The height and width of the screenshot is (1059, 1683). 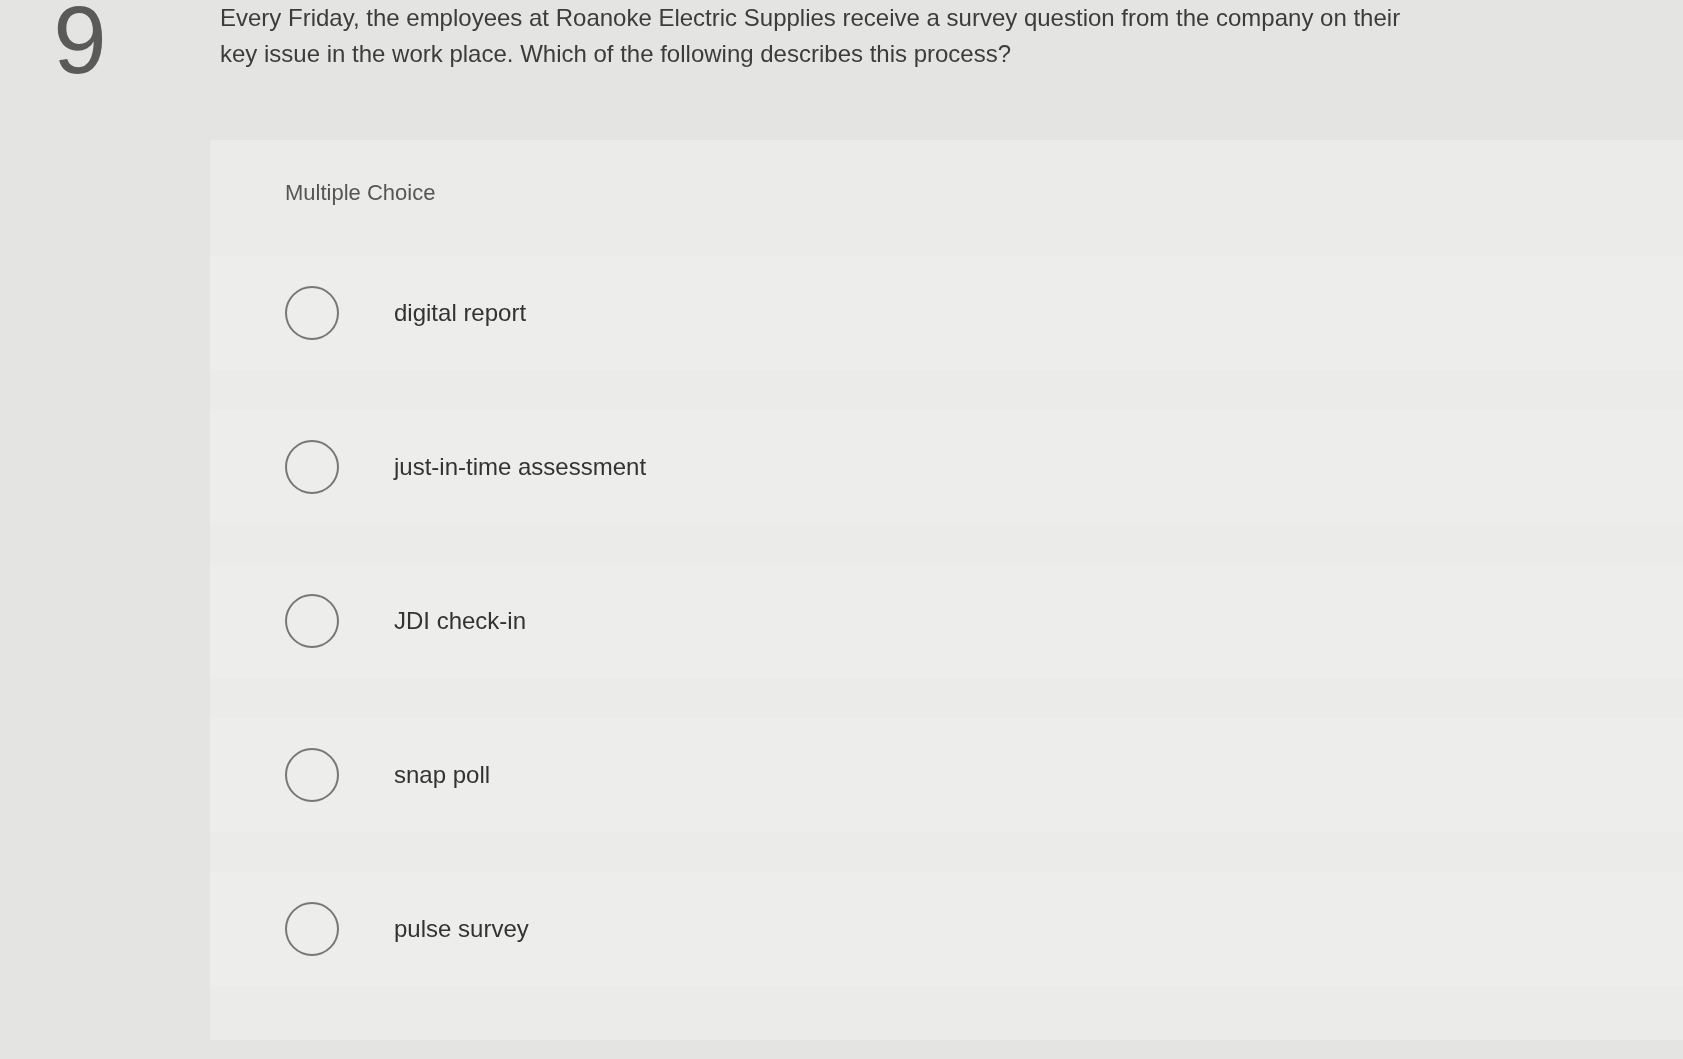 I want to click on question-text: key issue in the work place. Which of the following describes this process?, so click(x=616, y=54).